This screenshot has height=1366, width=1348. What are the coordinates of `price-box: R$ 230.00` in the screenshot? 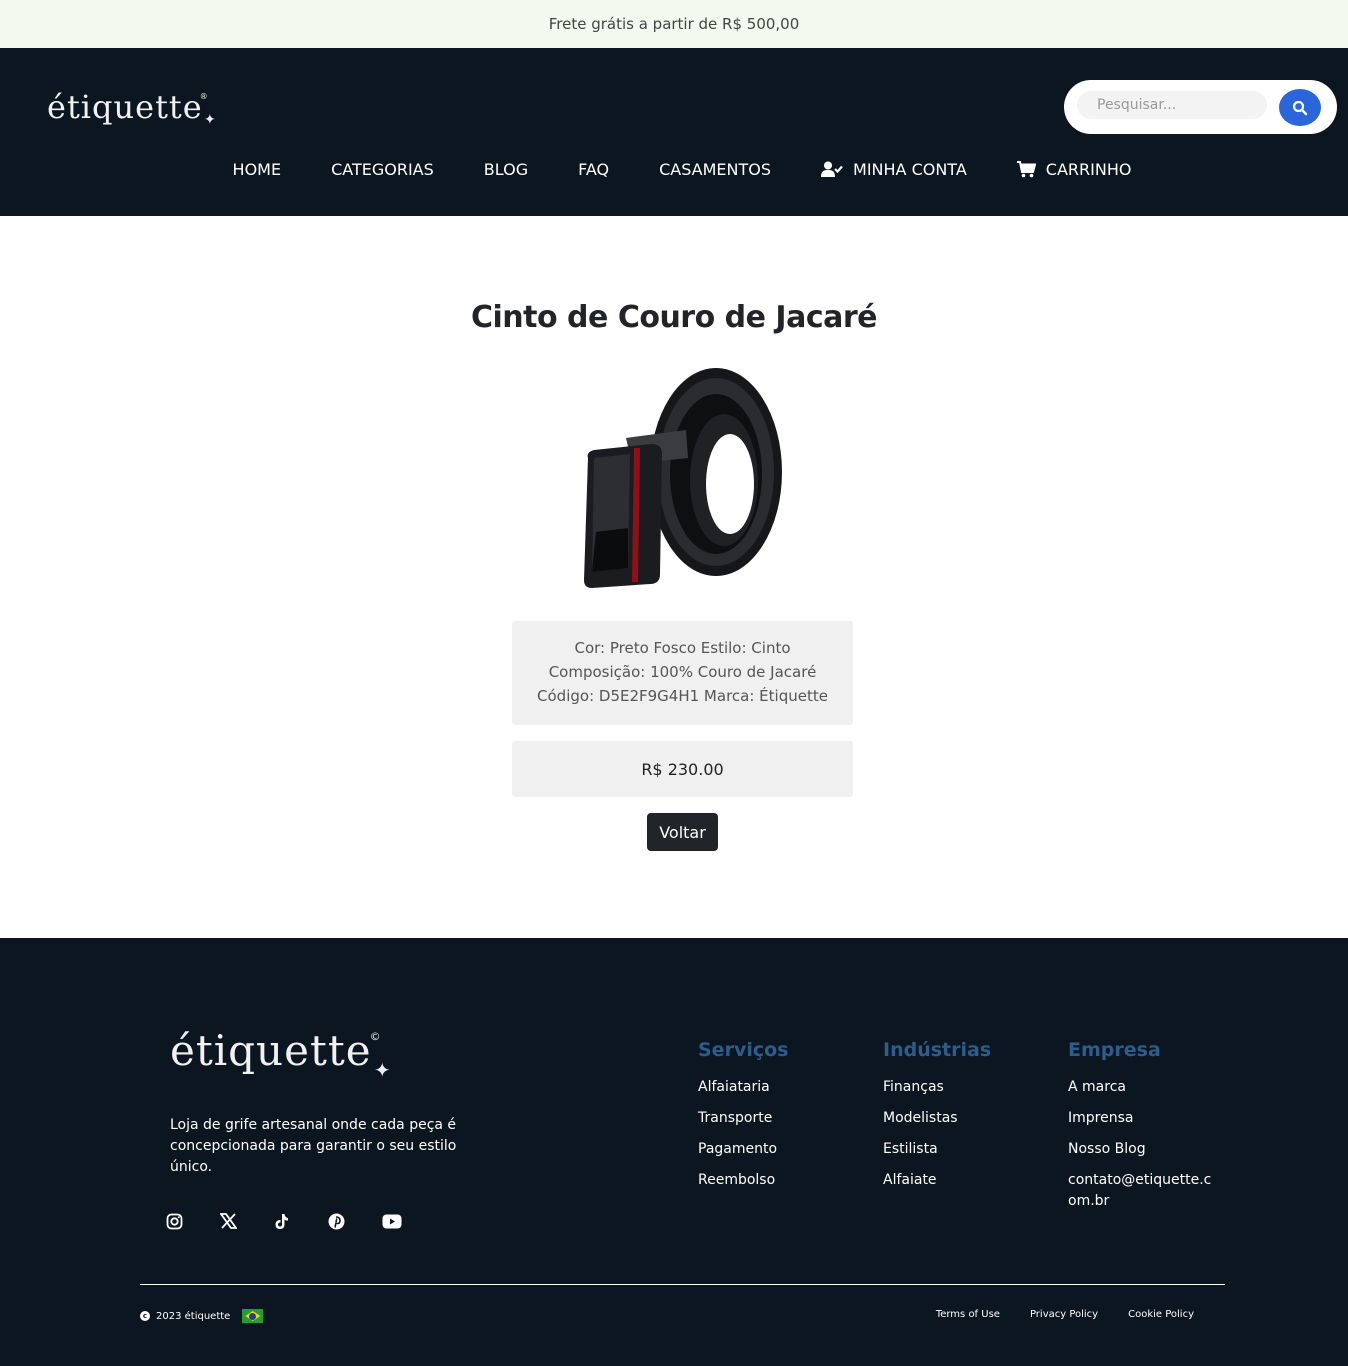 It's located at (682, 769).